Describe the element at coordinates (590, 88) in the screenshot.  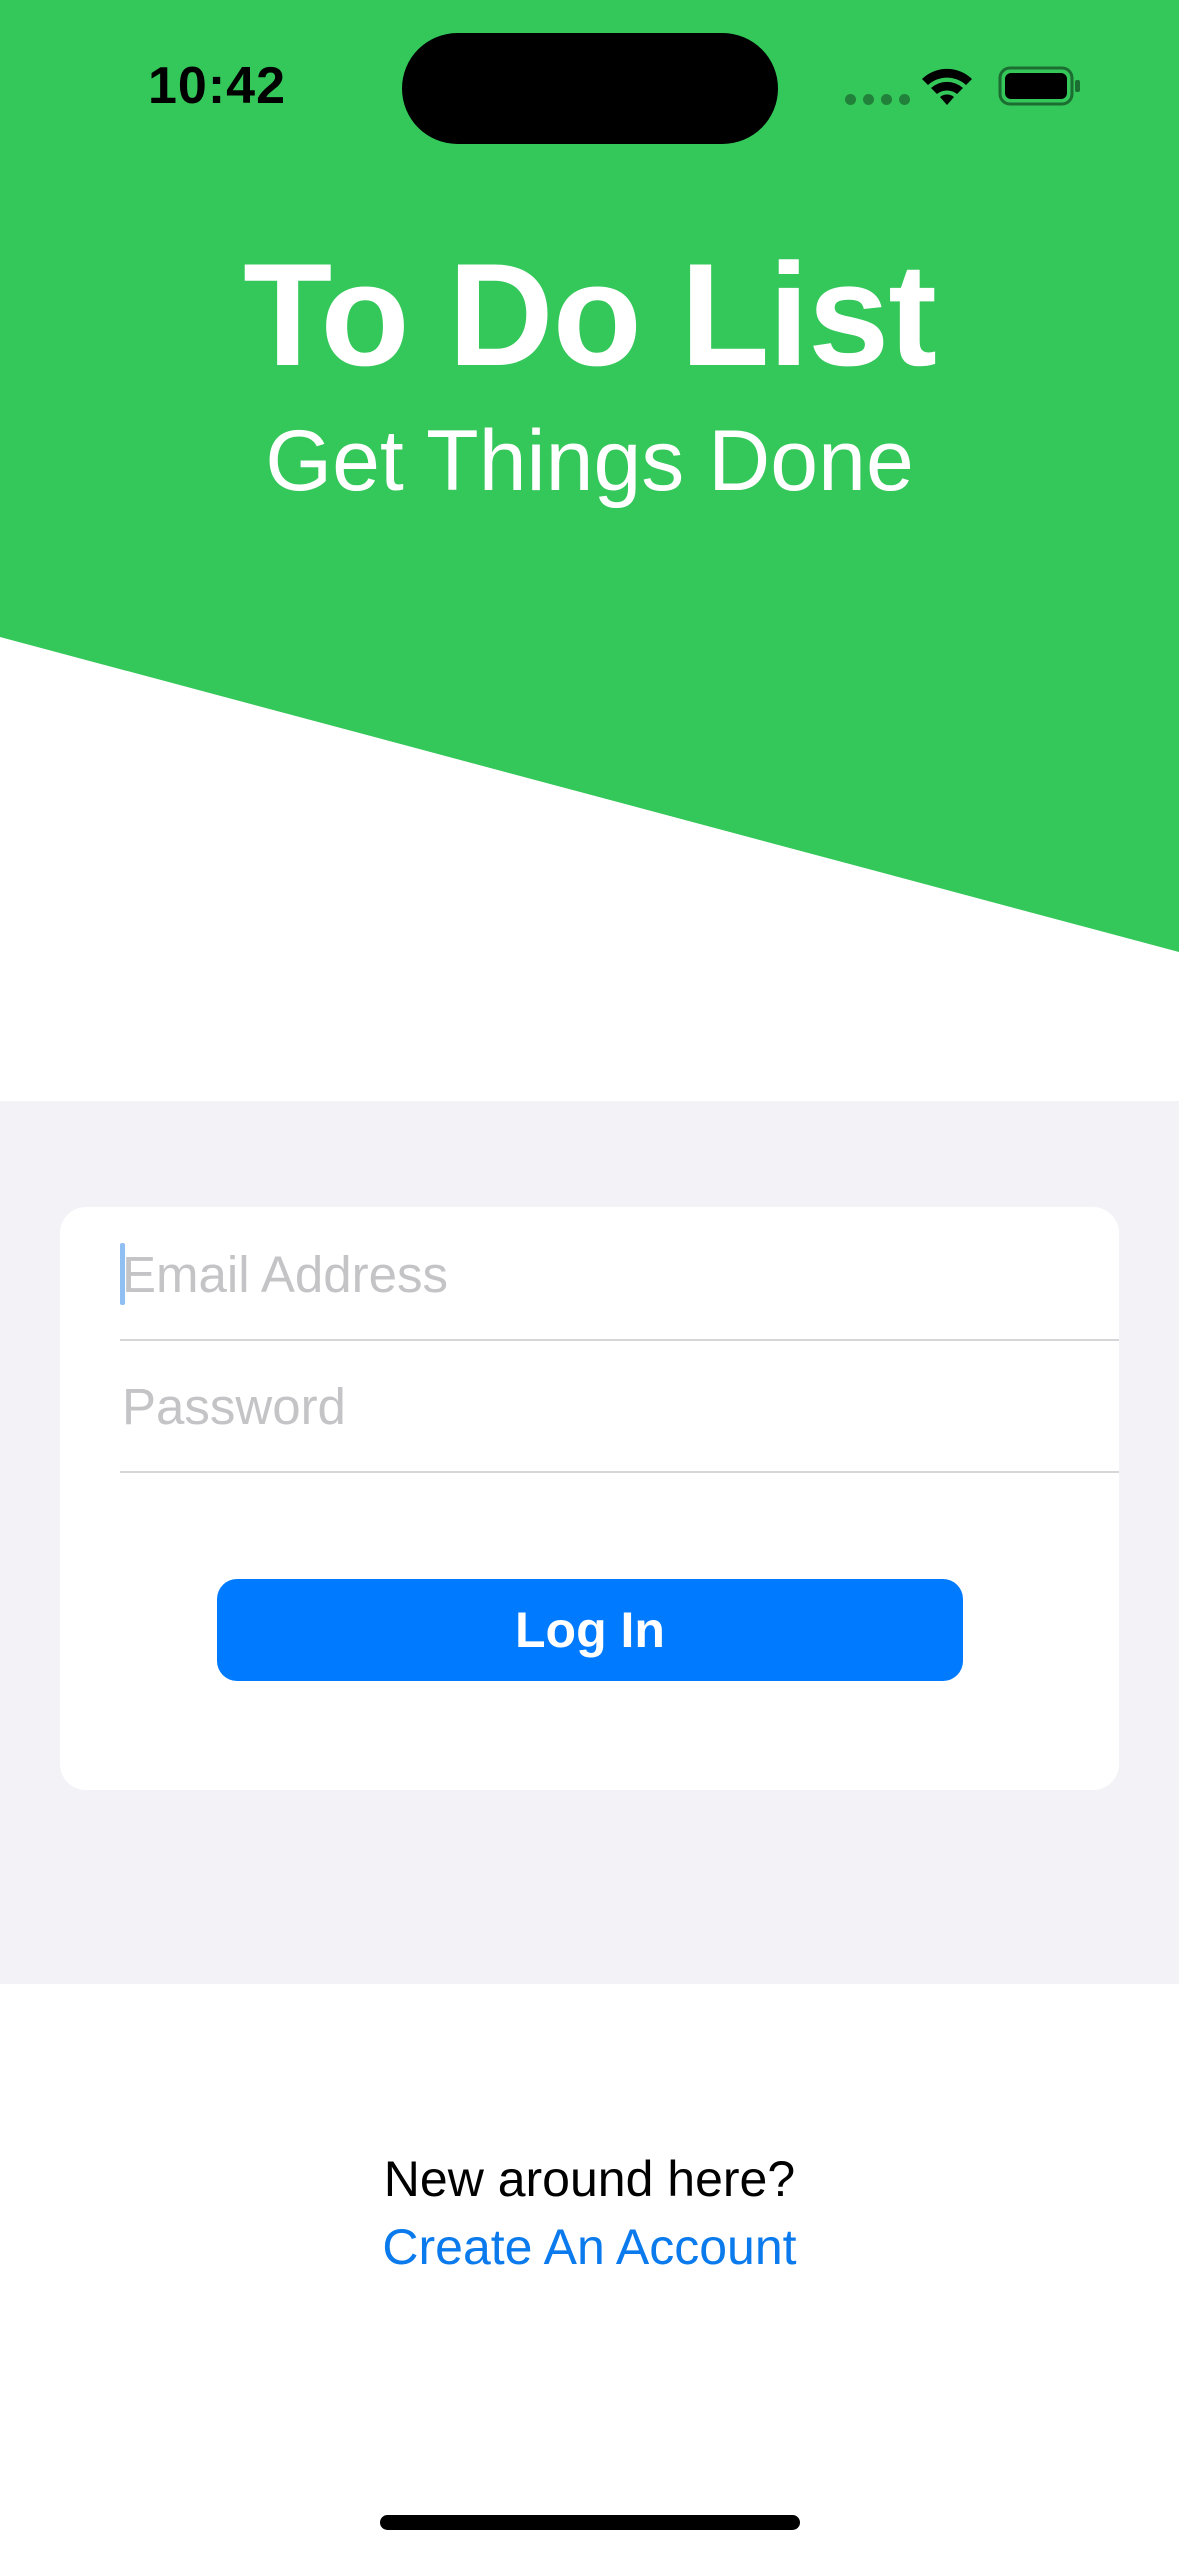
I see `dynamic-island` at that location.